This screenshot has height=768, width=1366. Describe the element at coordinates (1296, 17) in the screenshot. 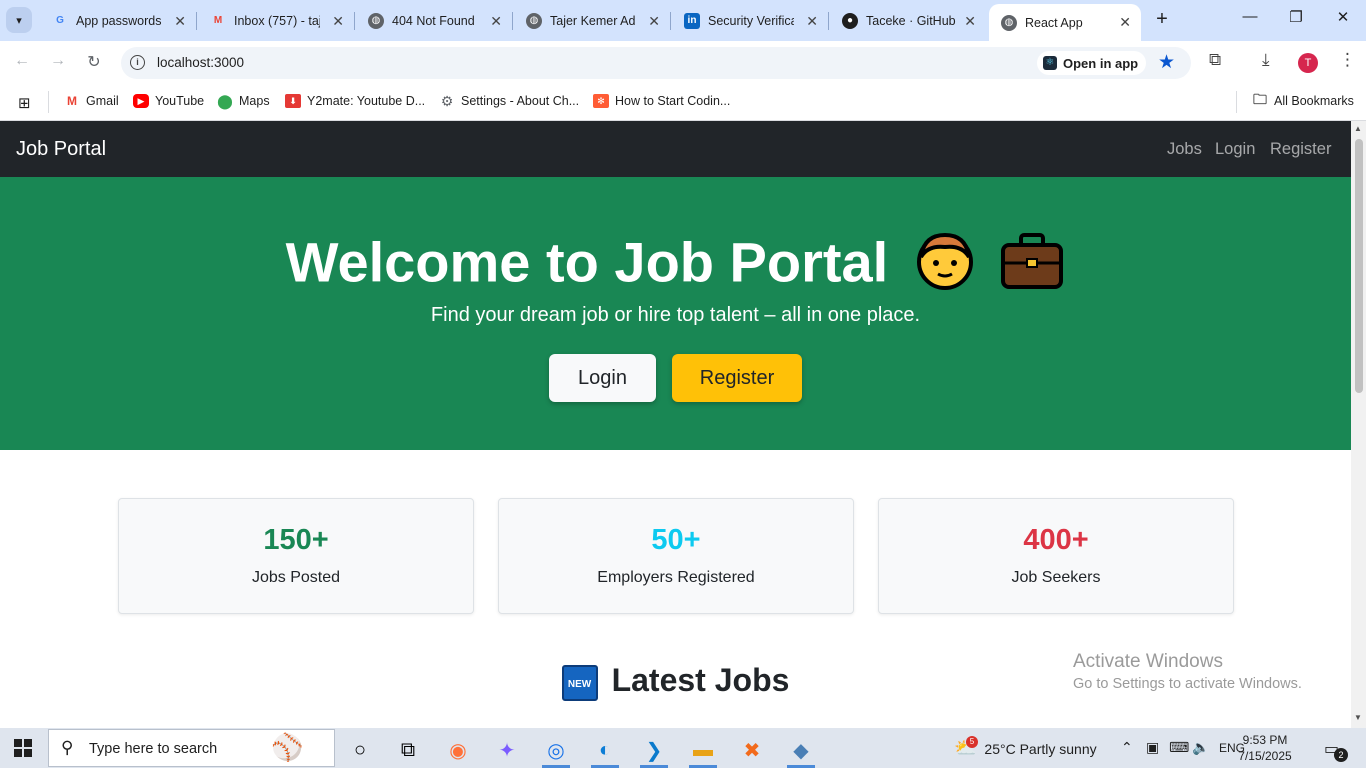

I see `restore-icon: ❐` at that location.